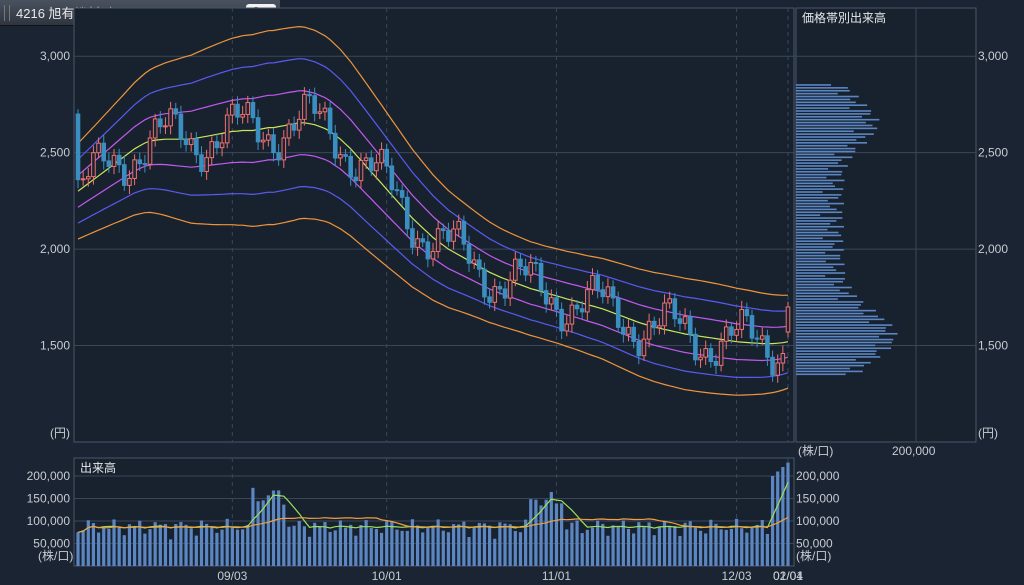 The height and width of the screenshot is (585, 1024). Describe the element at coordinates (49, 521) in the screenshot. I see `volume-tick-label: 100,000` at that location.